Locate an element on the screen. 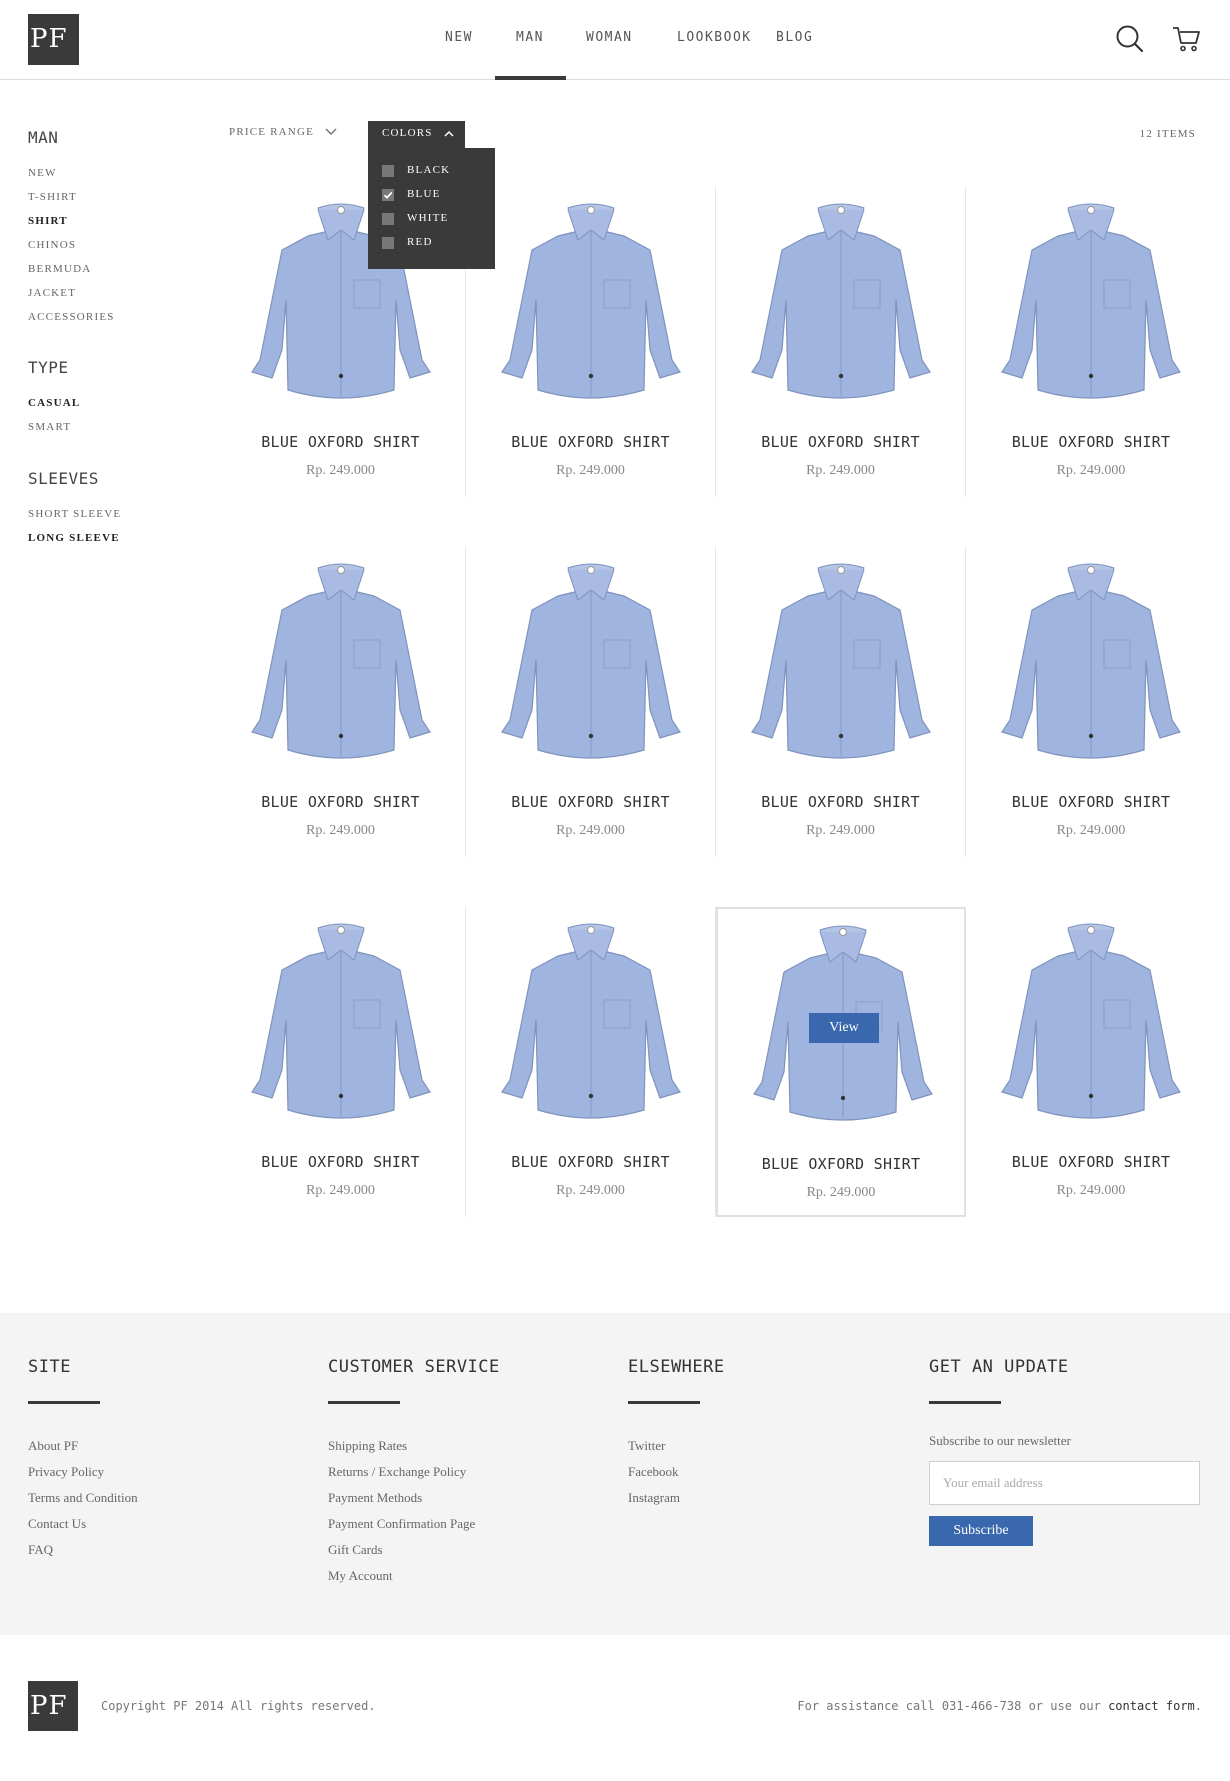 The image size is (1230, 1781). sidebar-item-smart: SMART is located at coordinates (49, 427).